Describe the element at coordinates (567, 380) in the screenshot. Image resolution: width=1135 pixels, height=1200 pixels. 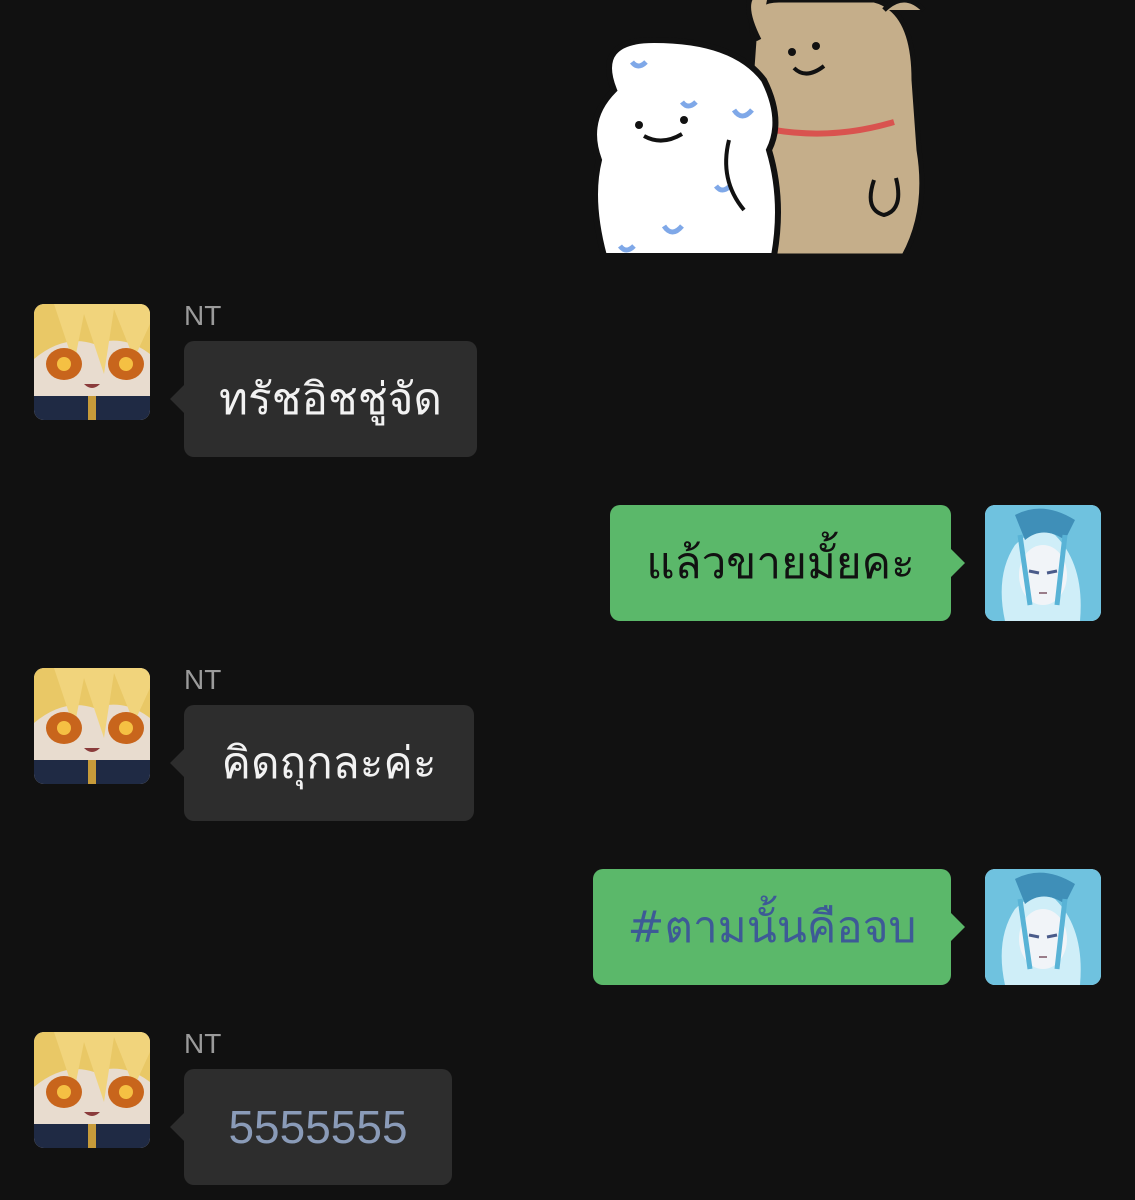
I see `message-row-incoming: NT ทรัชอิชชู่จัด` at that location.